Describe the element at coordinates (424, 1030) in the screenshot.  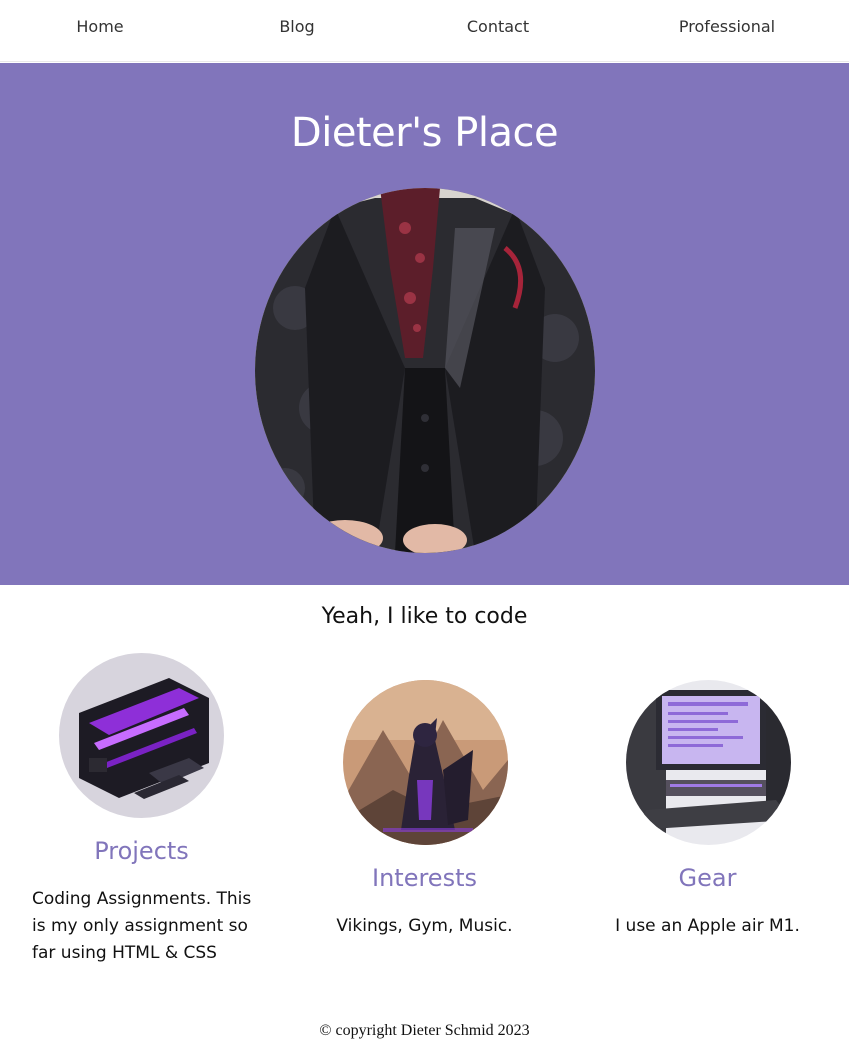
I see `footer-copyright: © copyright Dieter Schmid 2023` at that location.